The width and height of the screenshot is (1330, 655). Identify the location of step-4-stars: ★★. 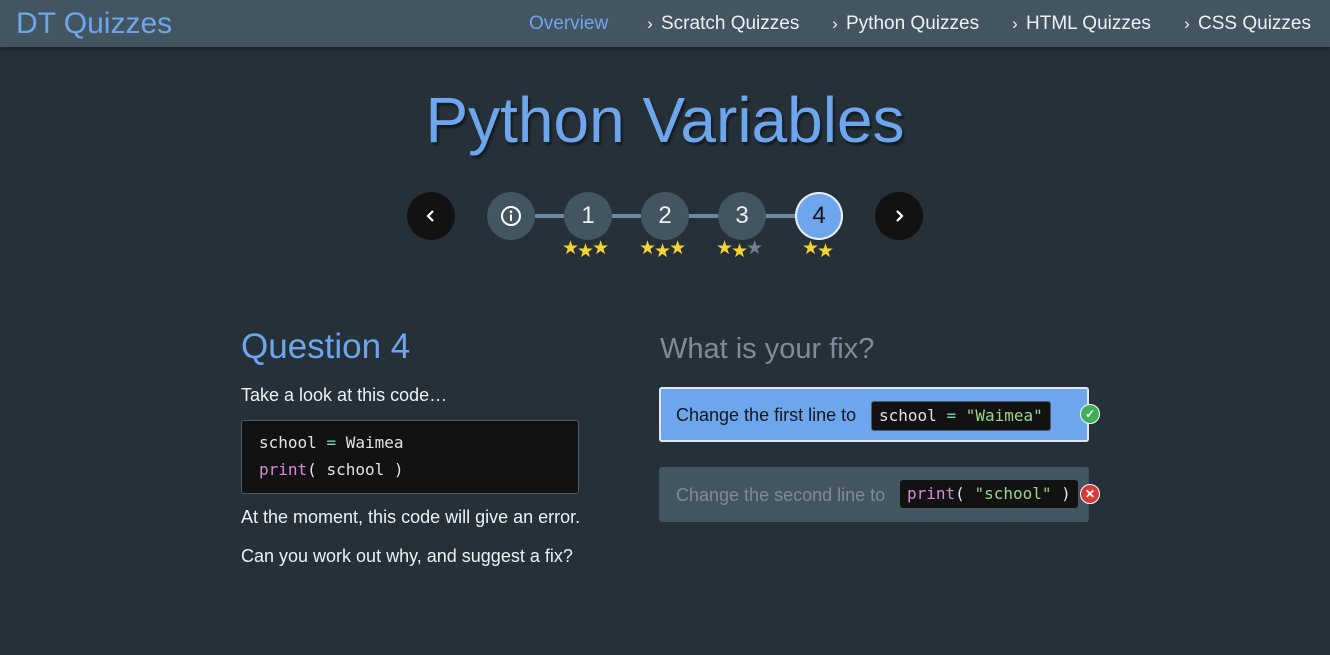
(818, 249).